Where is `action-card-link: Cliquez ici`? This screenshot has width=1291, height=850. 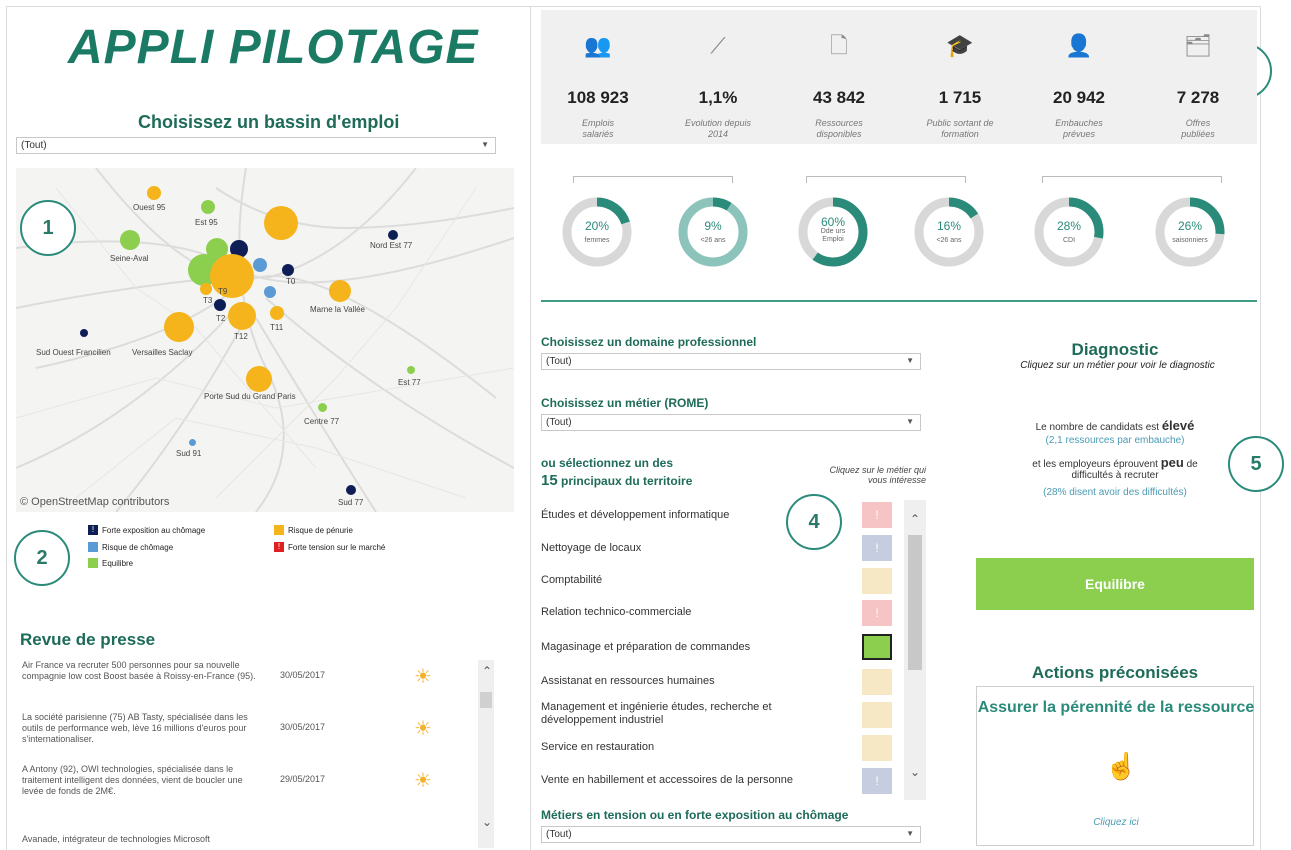
action-card-link: Cliquez ici is located at coordinates (1116, 822).